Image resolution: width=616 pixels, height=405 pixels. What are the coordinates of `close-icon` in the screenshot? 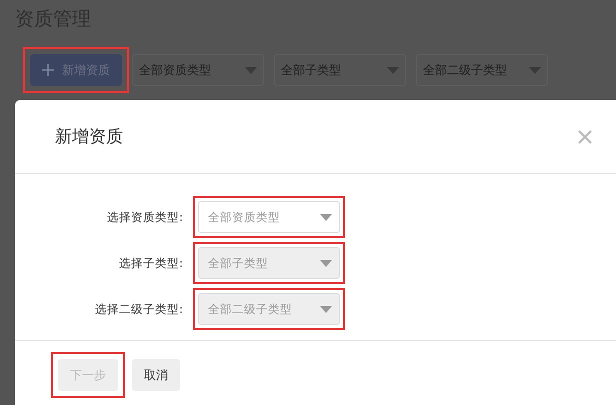 It's located at (585, 137).